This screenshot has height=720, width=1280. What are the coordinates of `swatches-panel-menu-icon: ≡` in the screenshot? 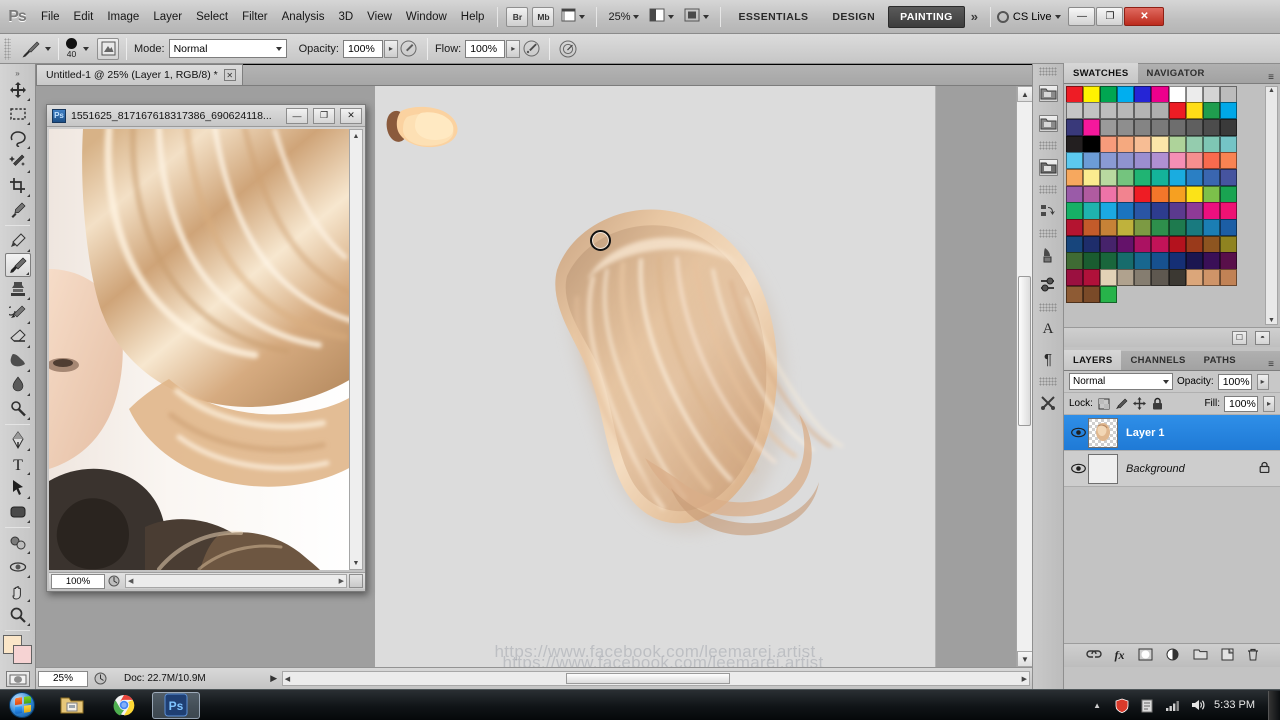 It's located at (1271, 77).